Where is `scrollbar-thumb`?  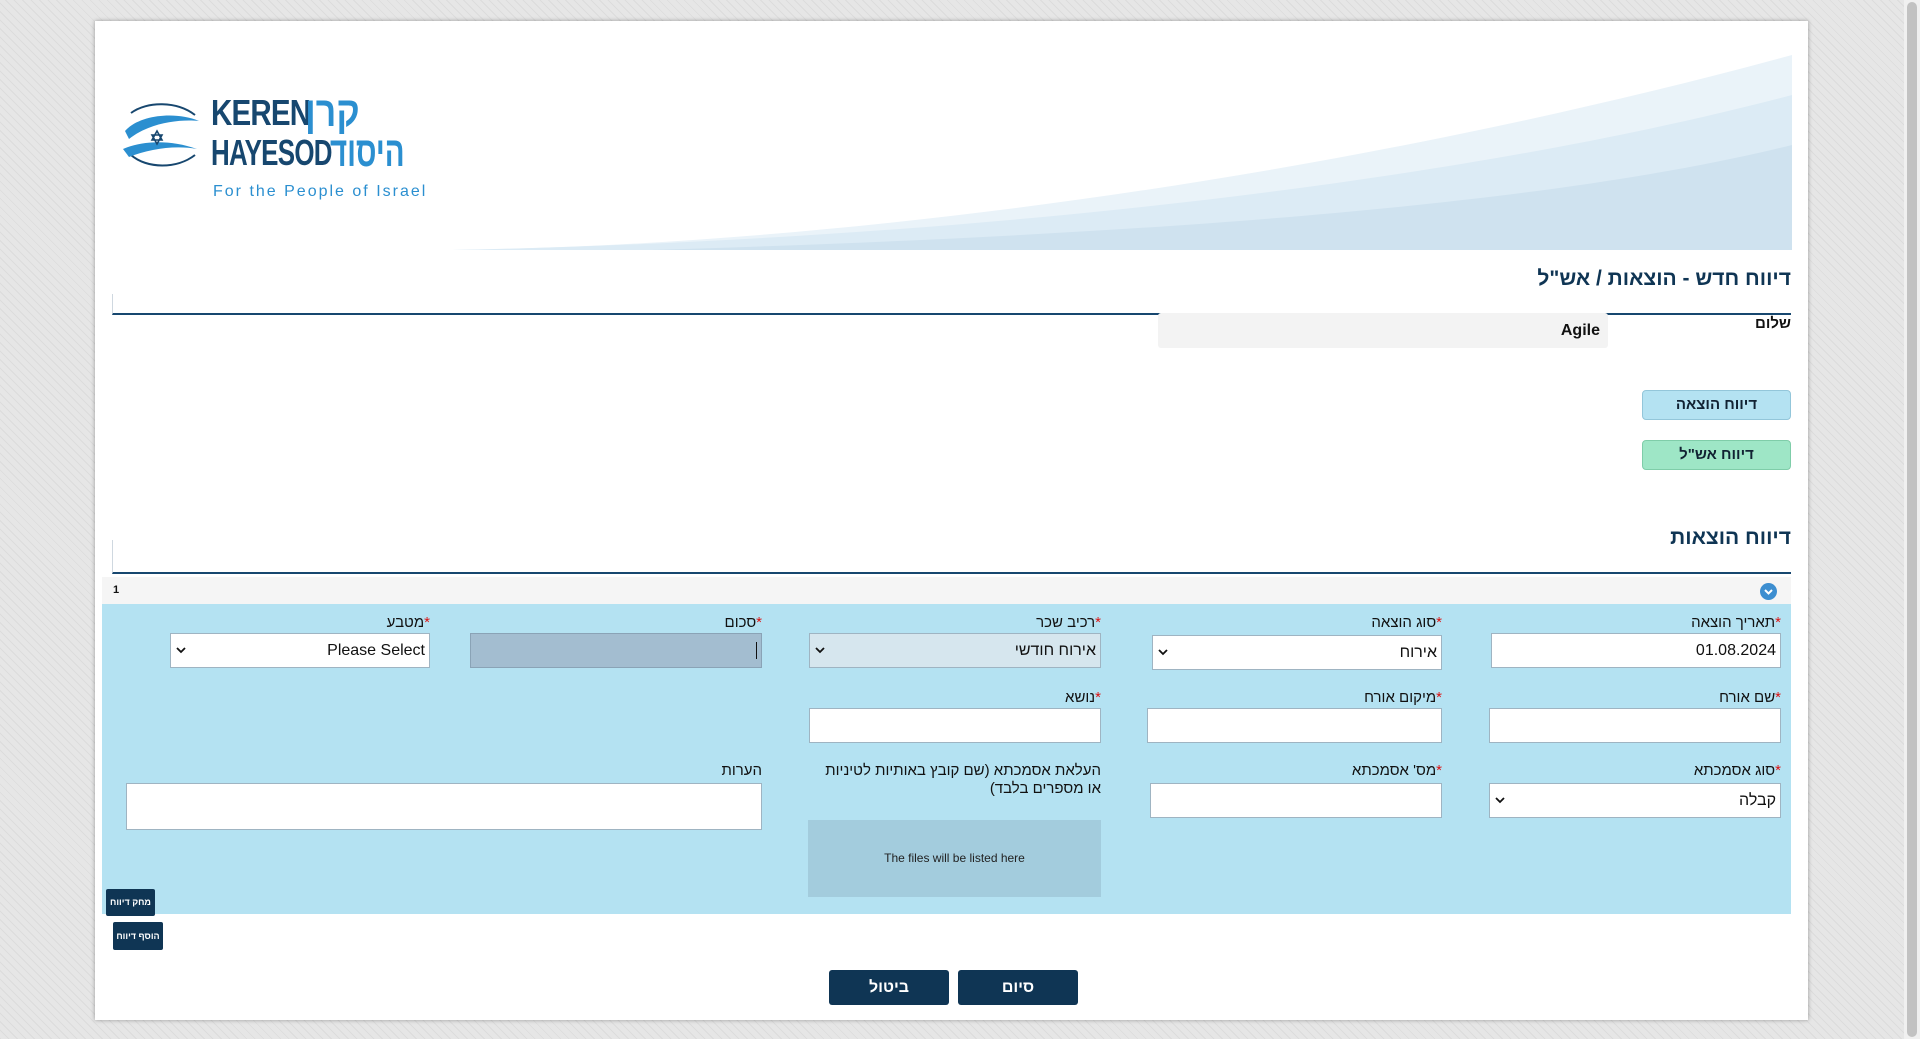 scrollbar-thumb is located at coordinates (1912, 519).